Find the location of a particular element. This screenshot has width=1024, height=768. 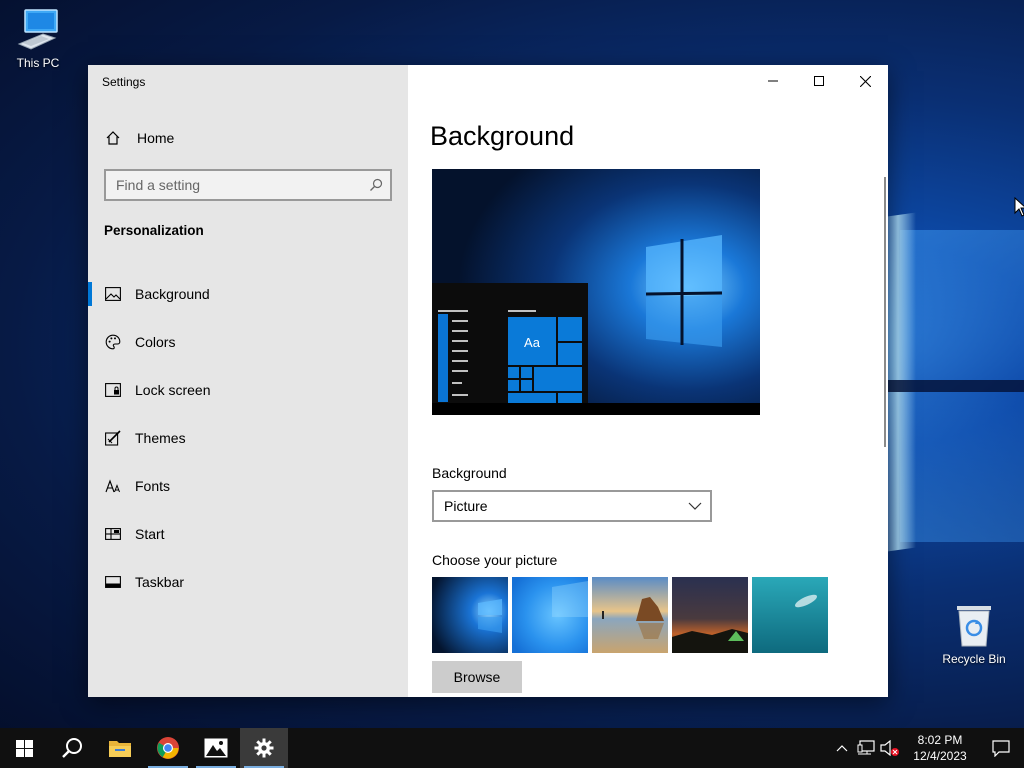

picture-thumbnail-underwater is located at coordinates (790, 615).